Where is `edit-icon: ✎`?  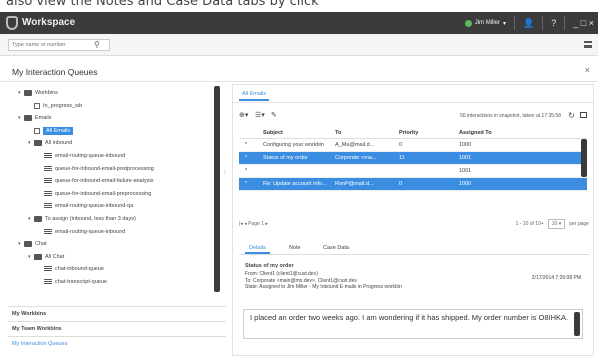 edit-icon: ✎ is located at coordinates (274, 115).